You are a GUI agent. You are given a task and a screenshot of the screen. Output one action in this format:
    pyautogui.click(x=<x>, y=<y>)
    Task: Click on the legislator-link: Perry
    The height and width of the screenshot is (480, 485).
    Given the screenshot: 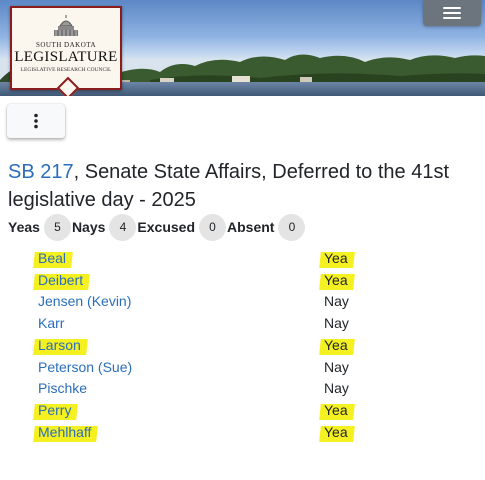 What is the action you would take?
    pyautogui.click(x=54, y=410)
    